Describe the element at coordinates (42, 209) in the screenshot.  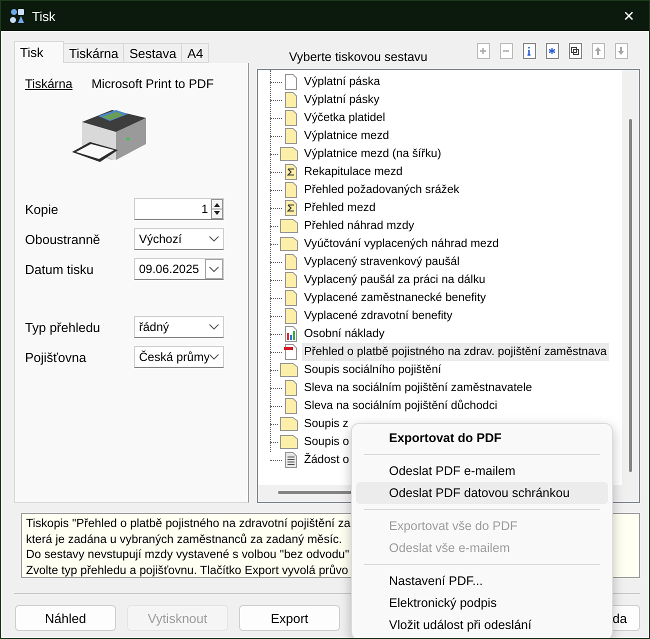
I see `field-label: Kopie` at that location.